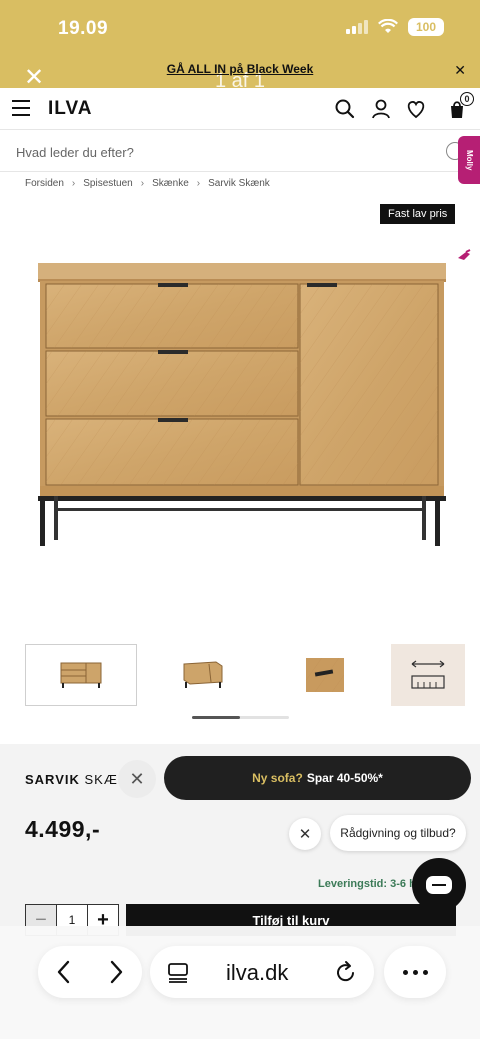 The image size is (480, 1039). I want to click on ruler-icon, so click(428, 674).